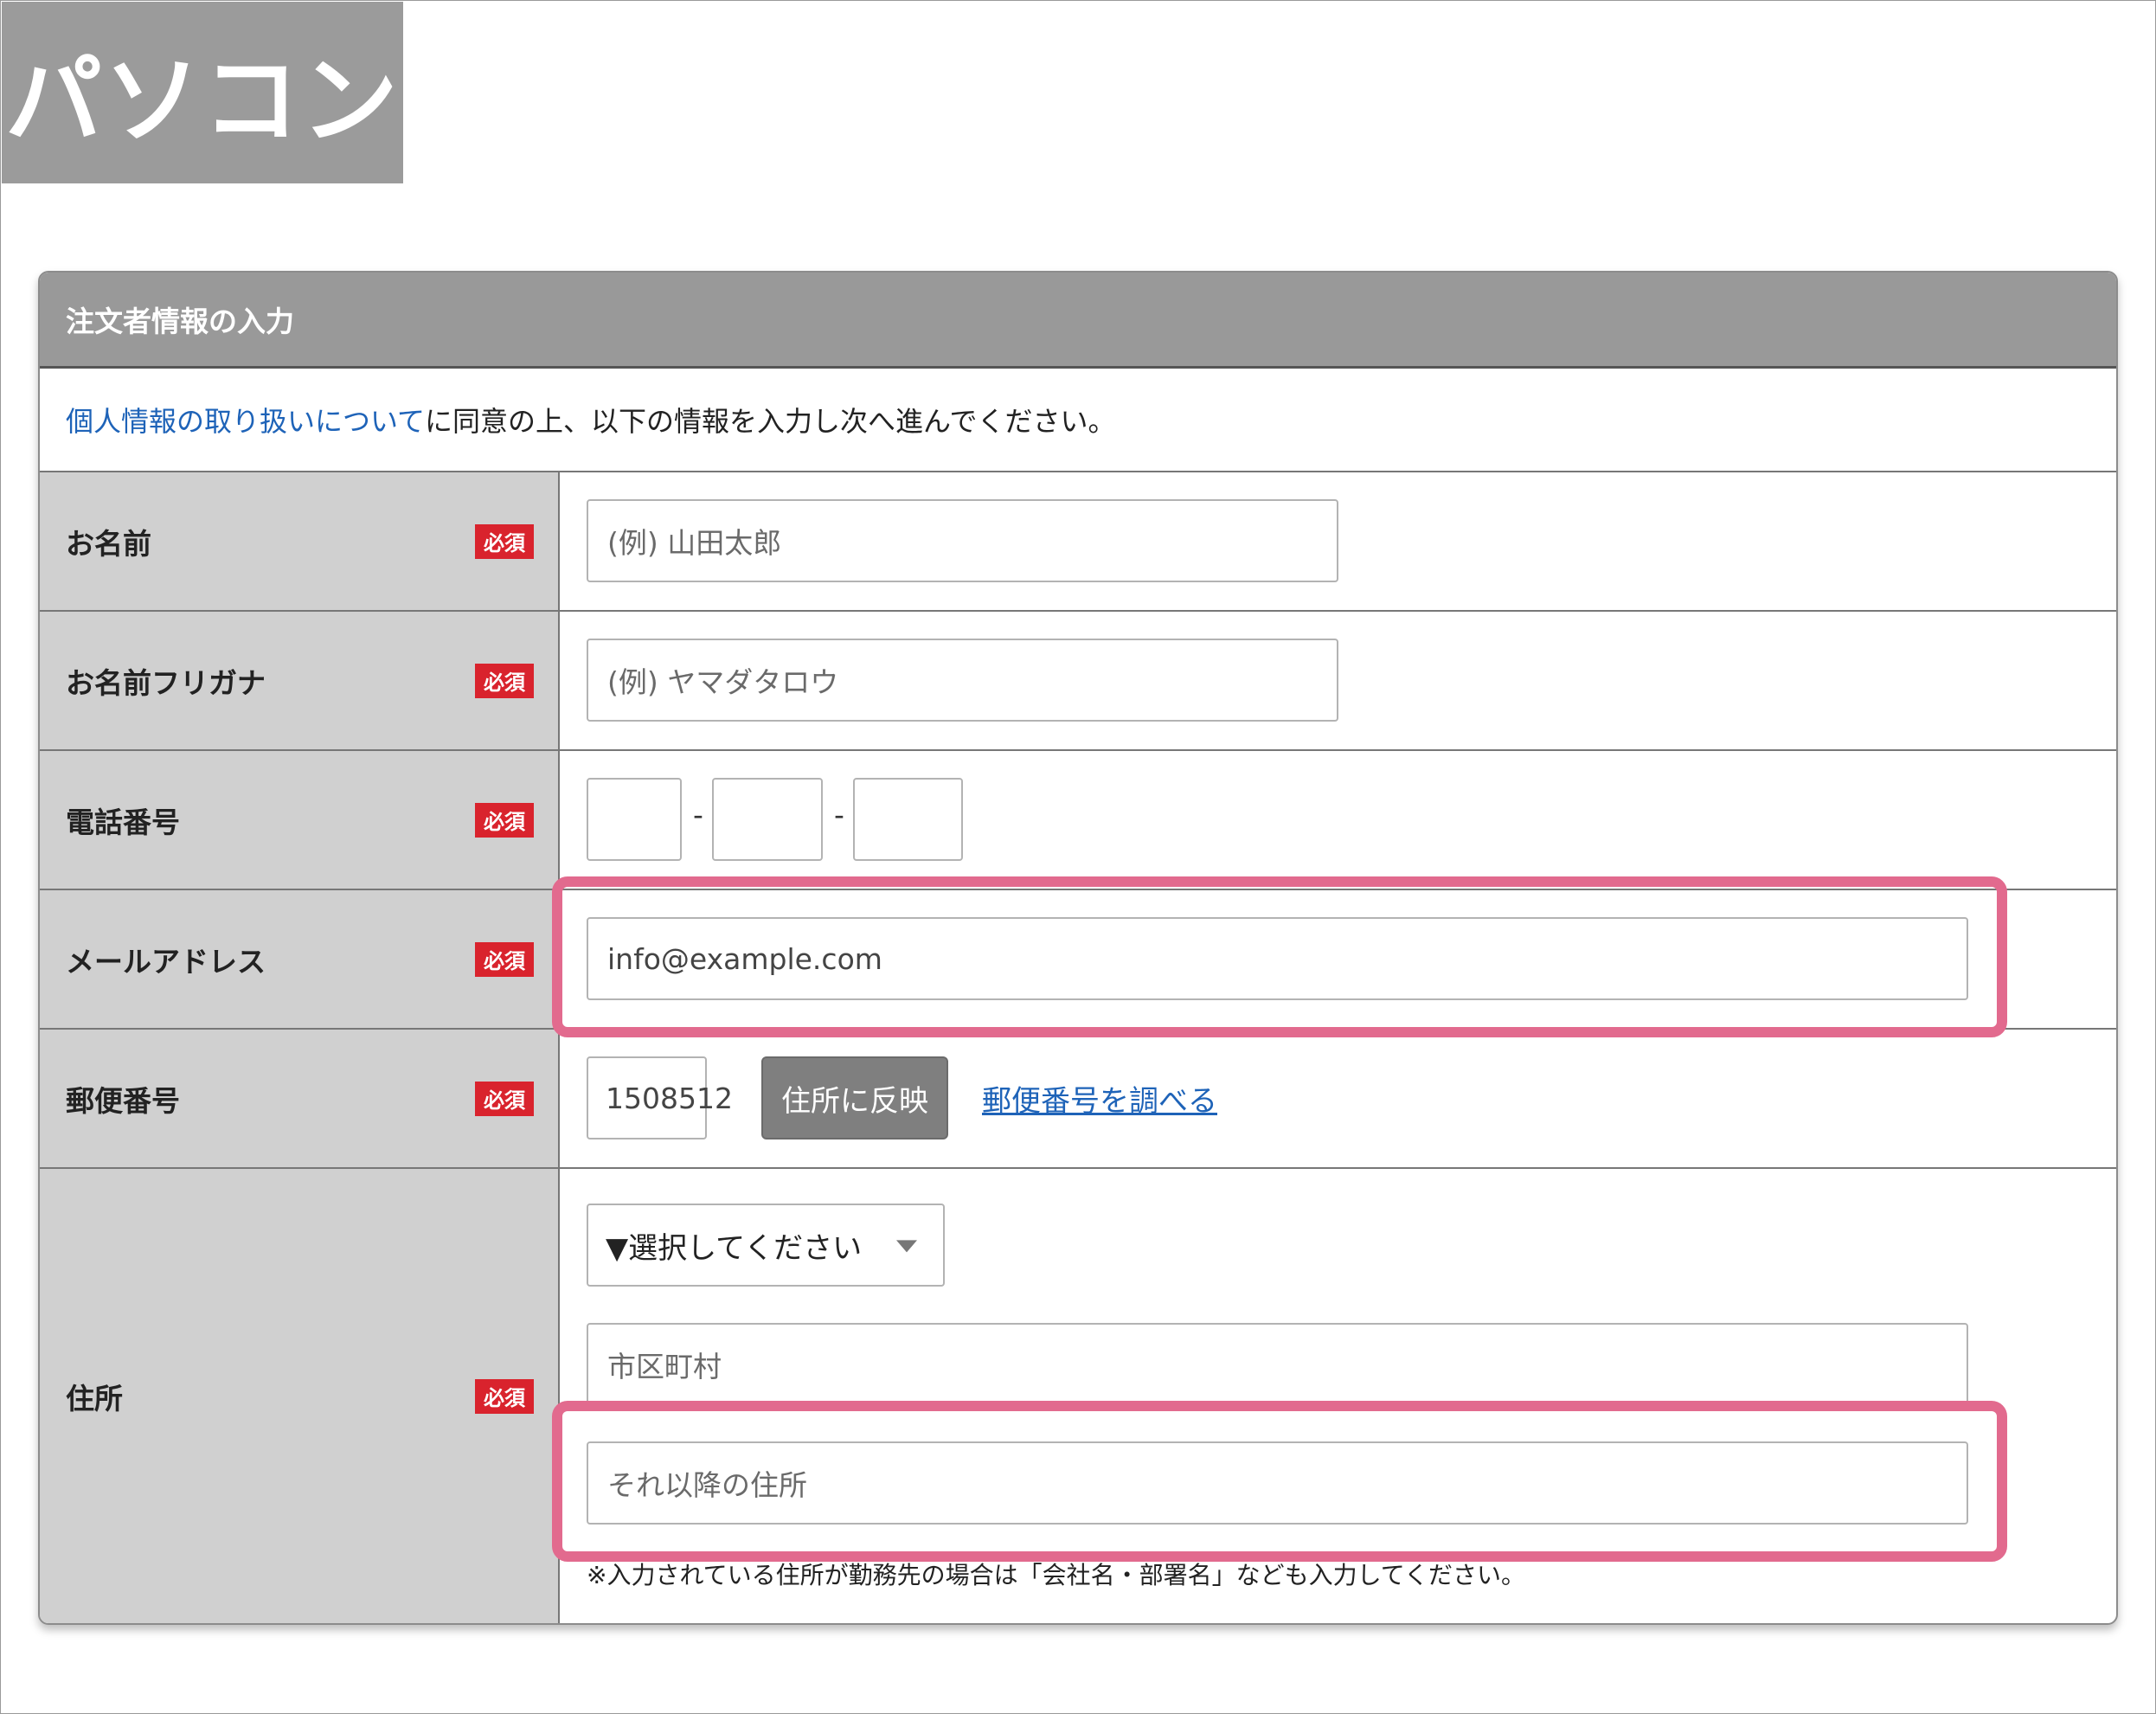  Describe the element at coordinates (1278, 958) in the screenshot. I see `email-input: info@example.com` at that location.